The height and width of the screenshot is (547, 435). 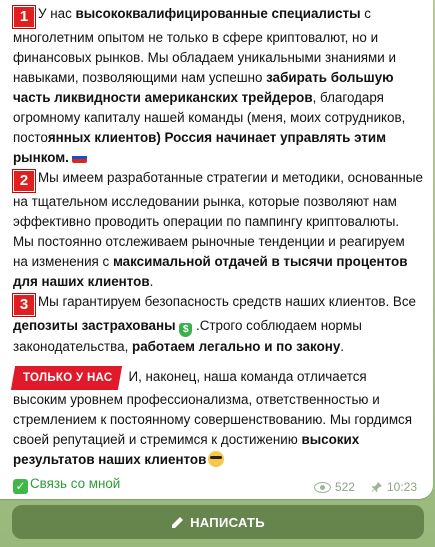 I want to click on pin-icon, so click(x=376, y=487).